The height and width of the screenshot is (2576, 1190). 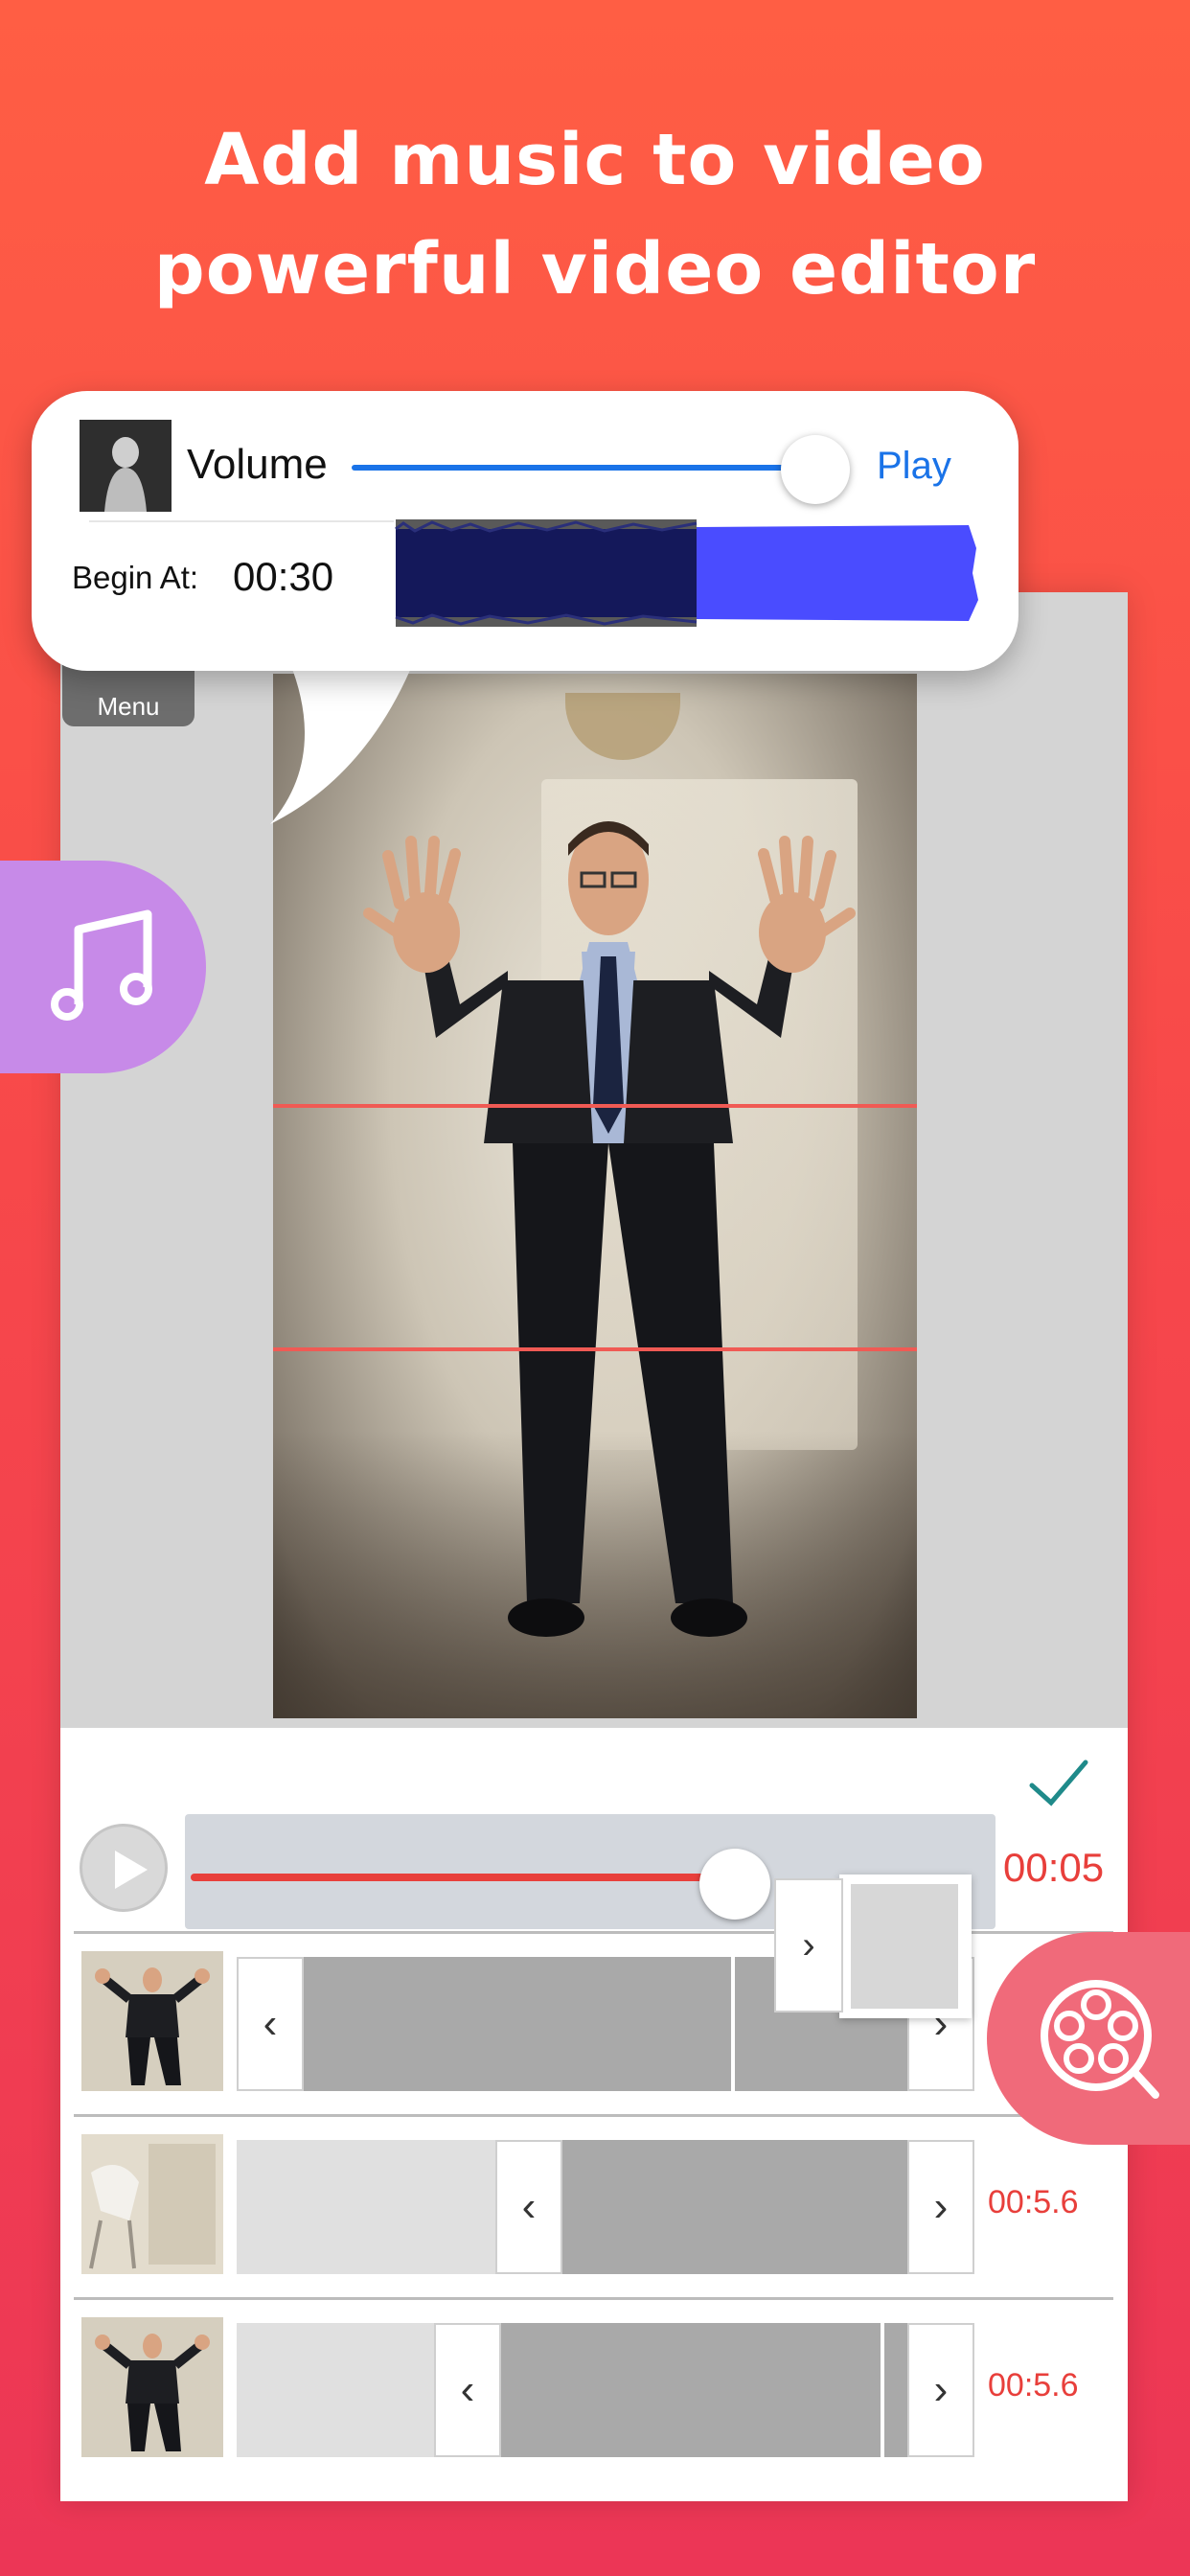 I want to click on film-reel-icon, so click(x=1100, y=2039).